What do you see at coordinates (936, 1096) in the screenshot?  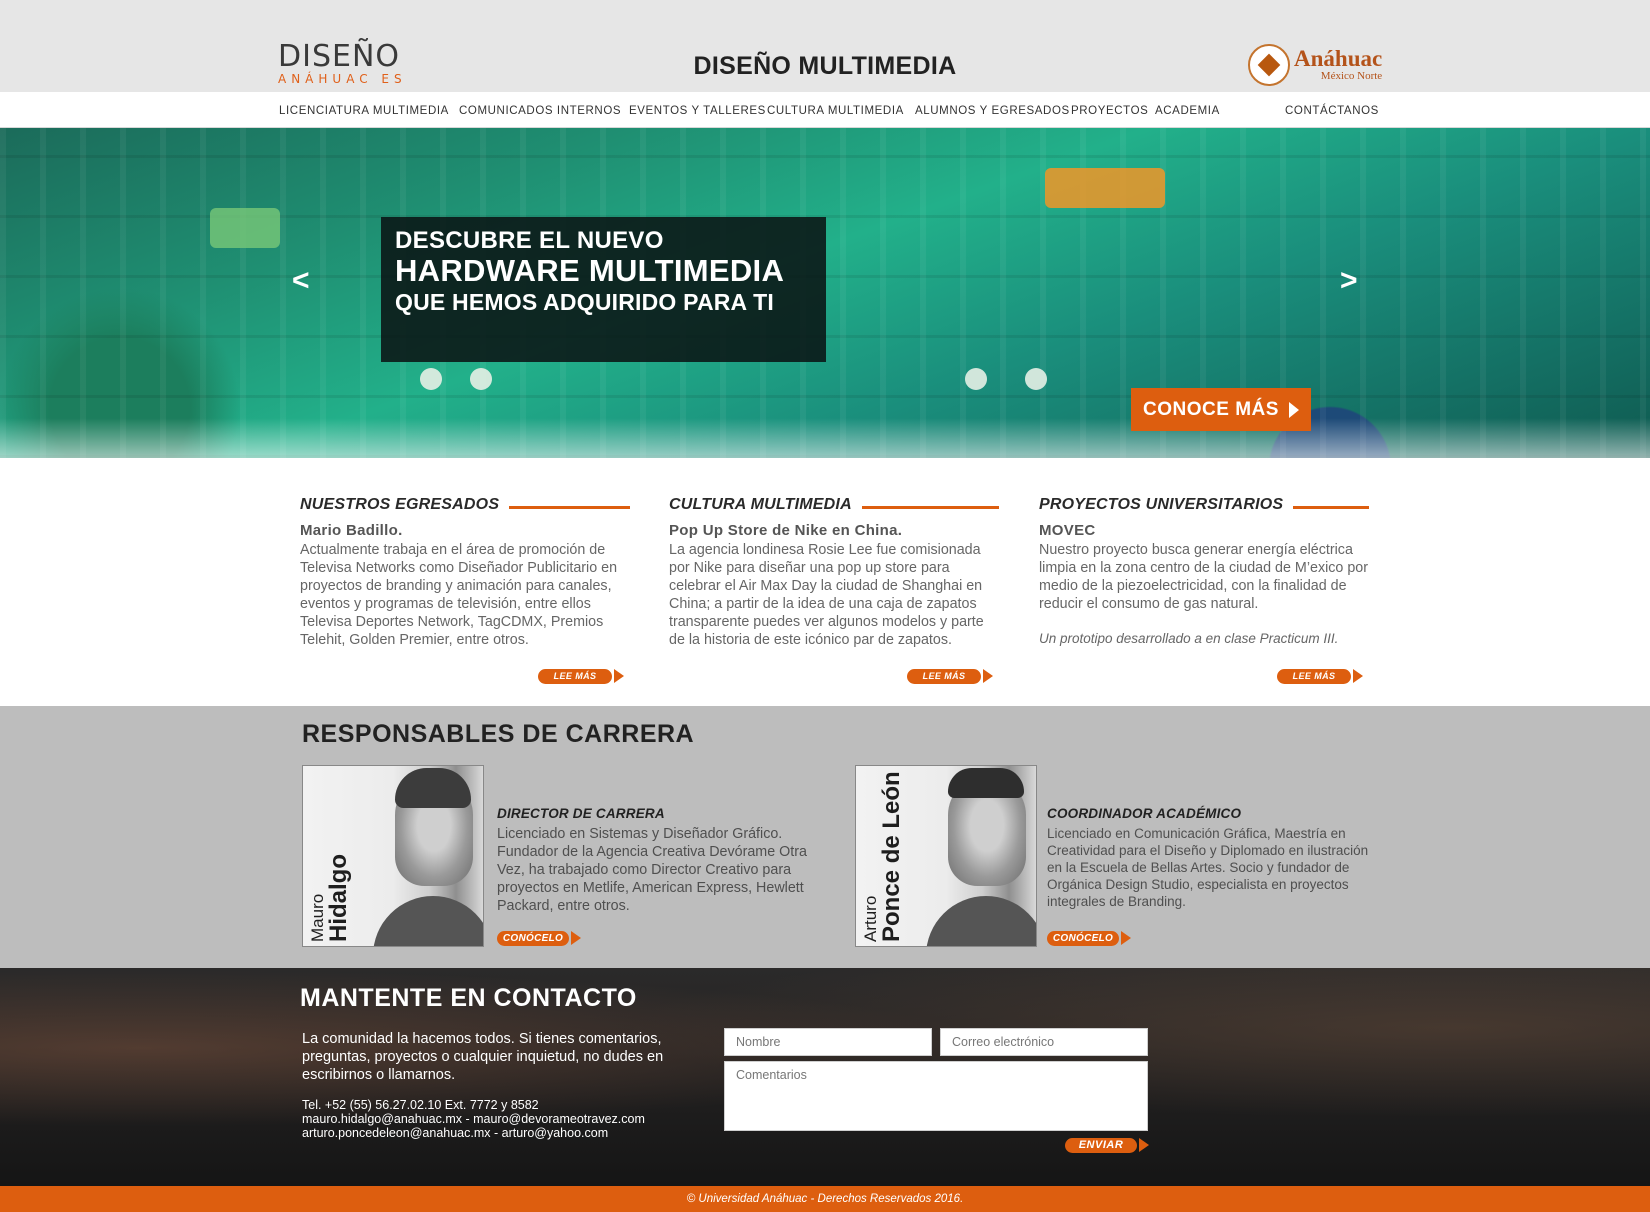 I see `comments-field: Comentarios` at bounding box center [936, 1096].